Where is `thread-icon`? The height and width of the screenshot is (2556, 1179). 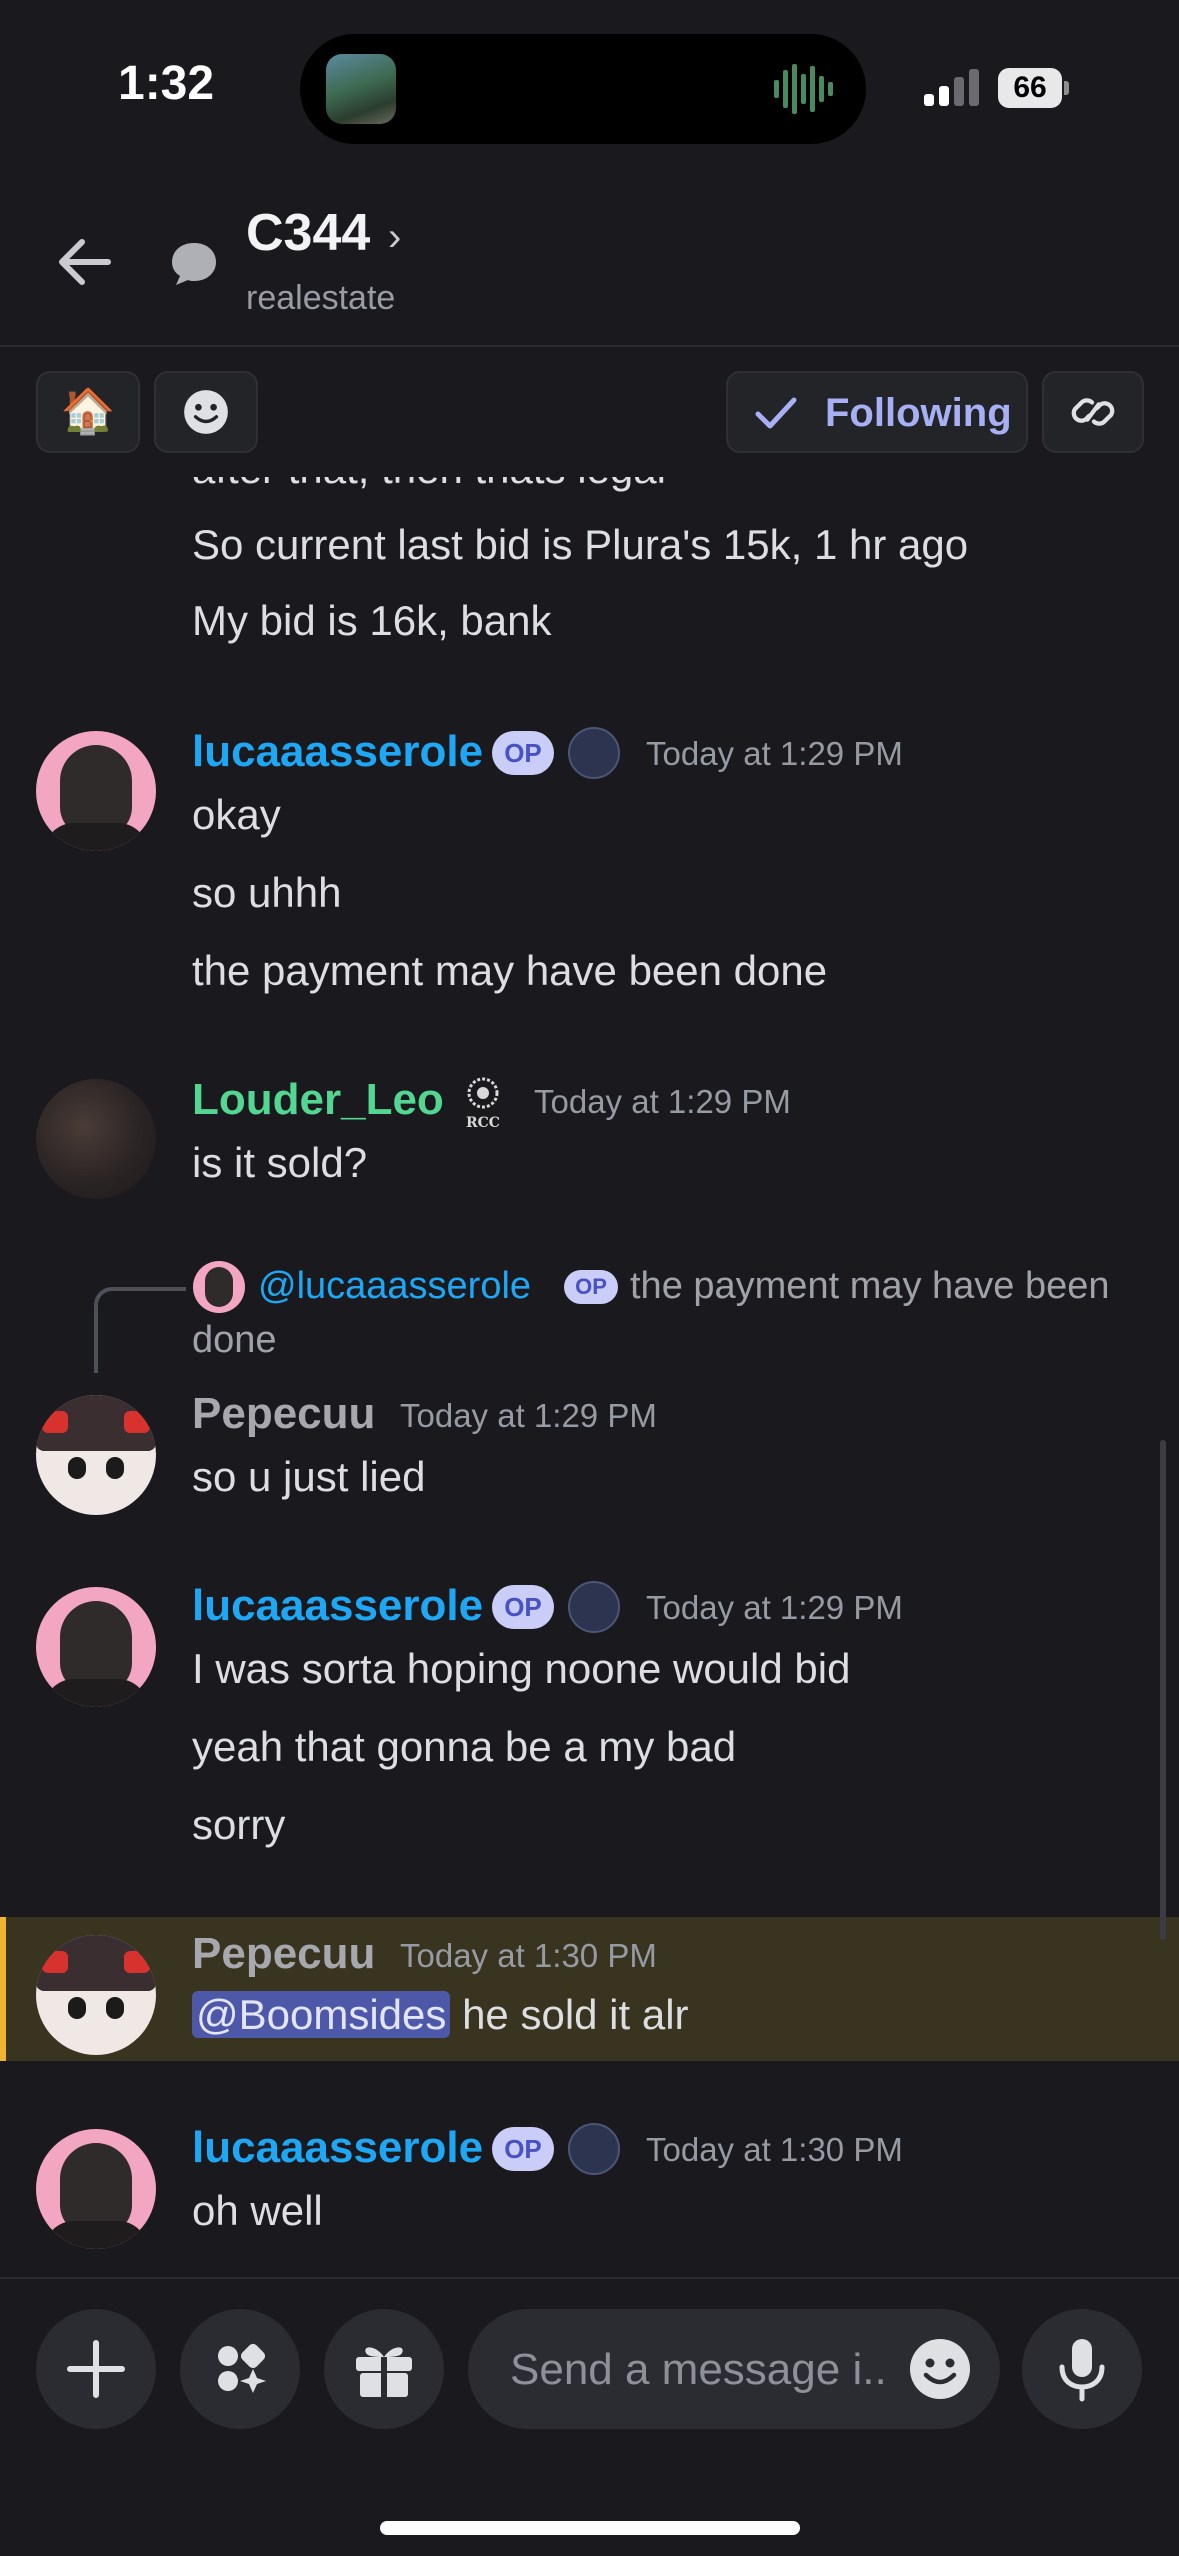 thread-icon is located at coordinates (194, 264).